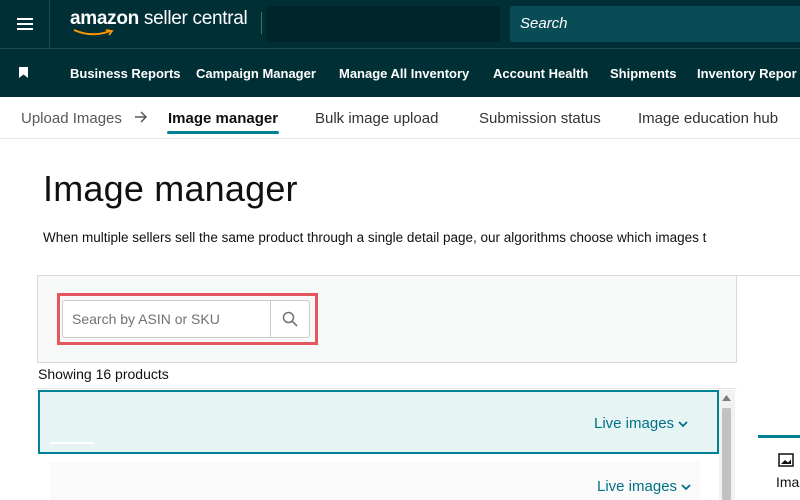 This screenshot has width=800, height=500. Describe the element at coordinates (404, 73) in the screenshot. I see `nav-item-manage-all-inventory: Manage All Inventory` at that location.